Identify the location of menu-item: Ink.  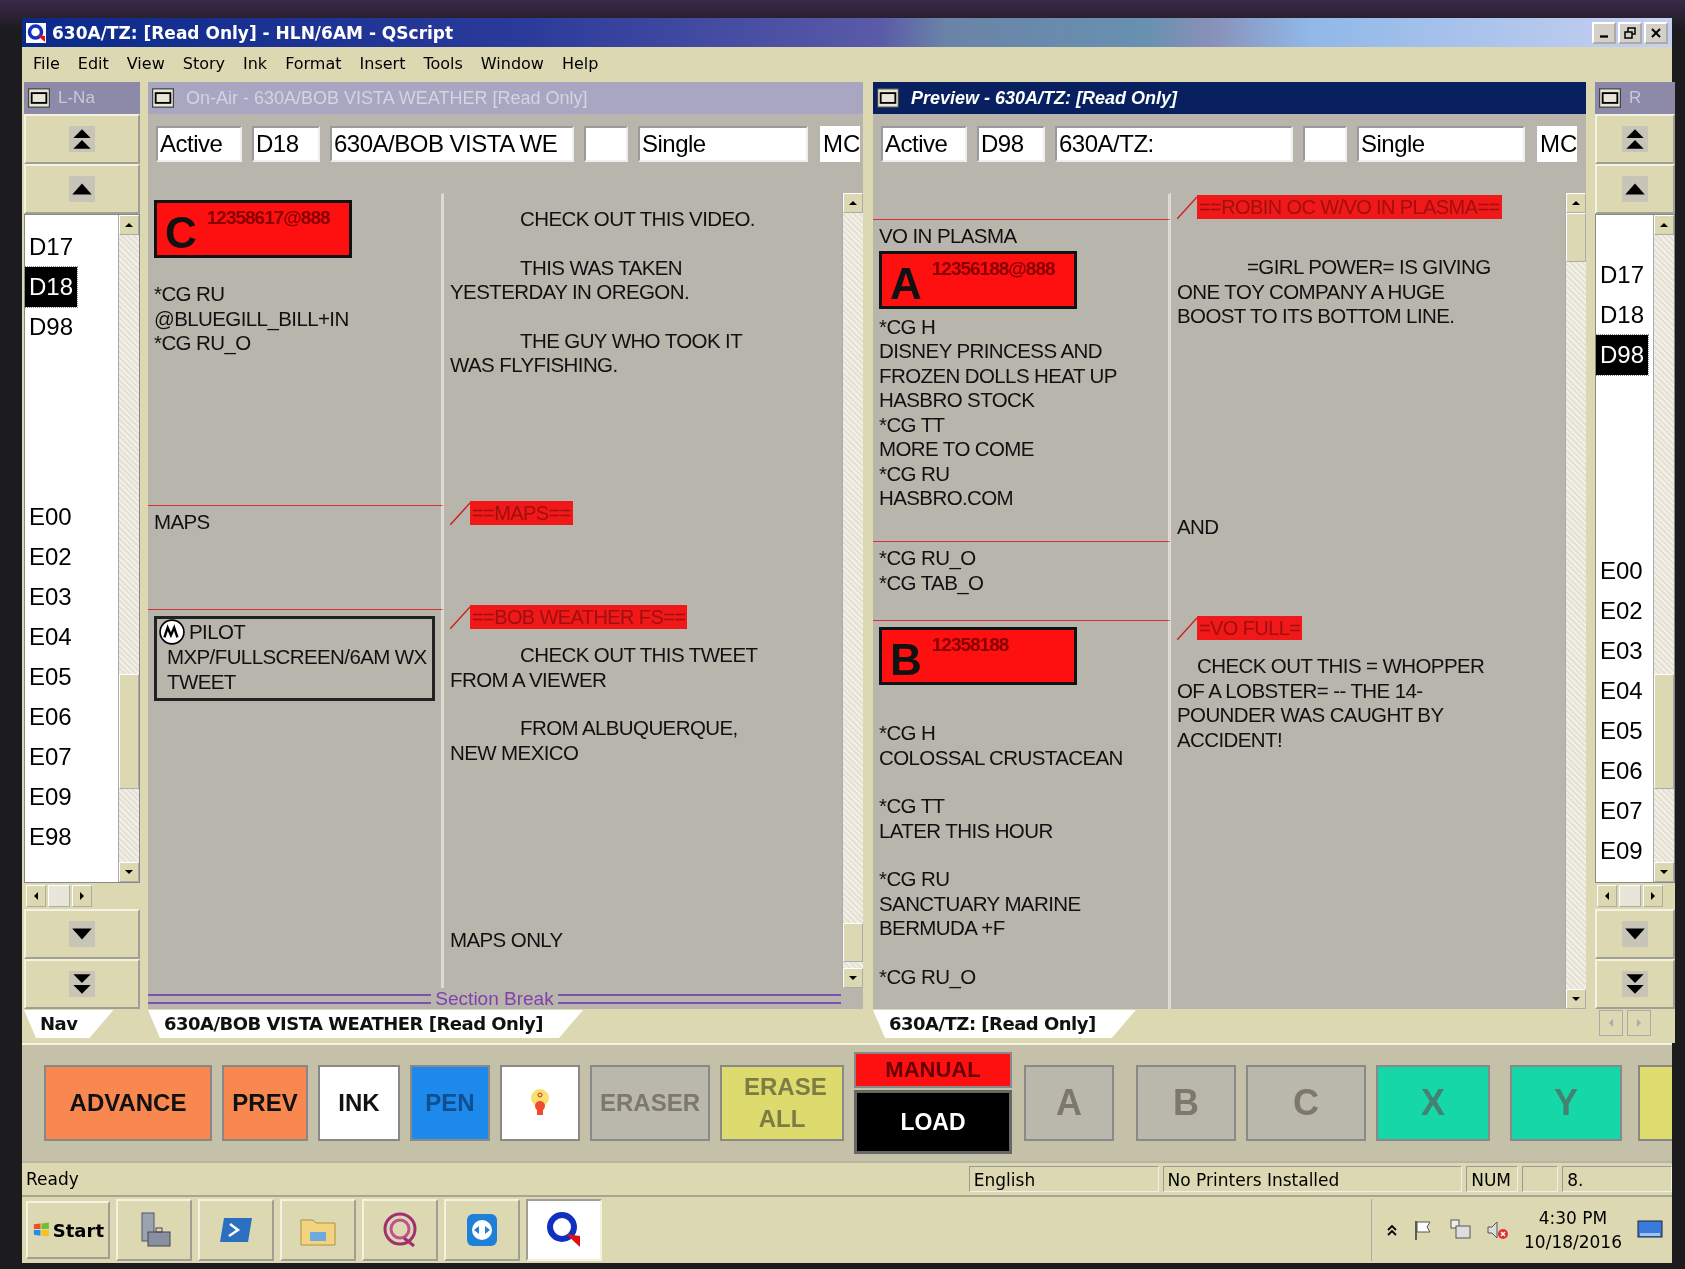
(255, 63).